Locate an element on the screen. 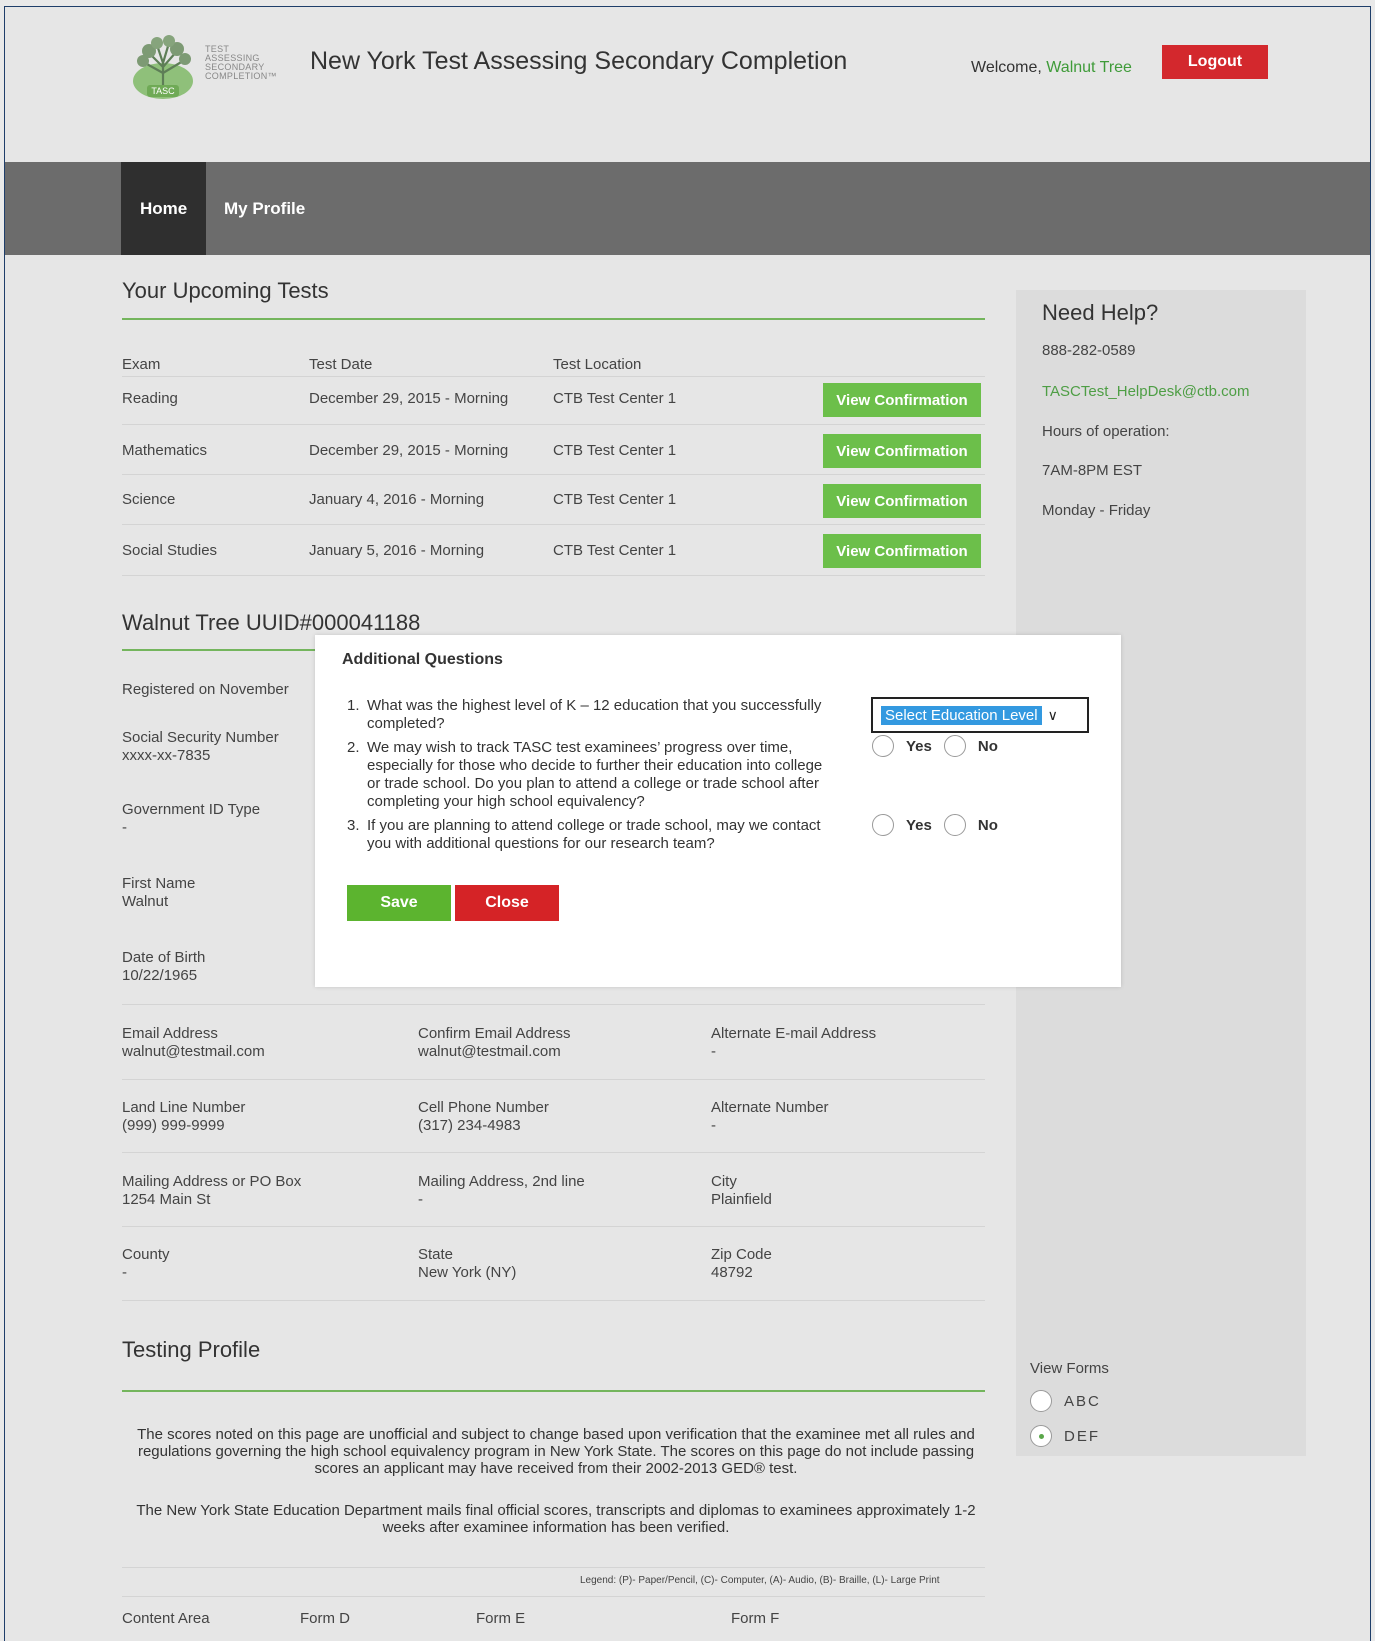  question-3-answer: Yes No is located at coordinates (935, 825).